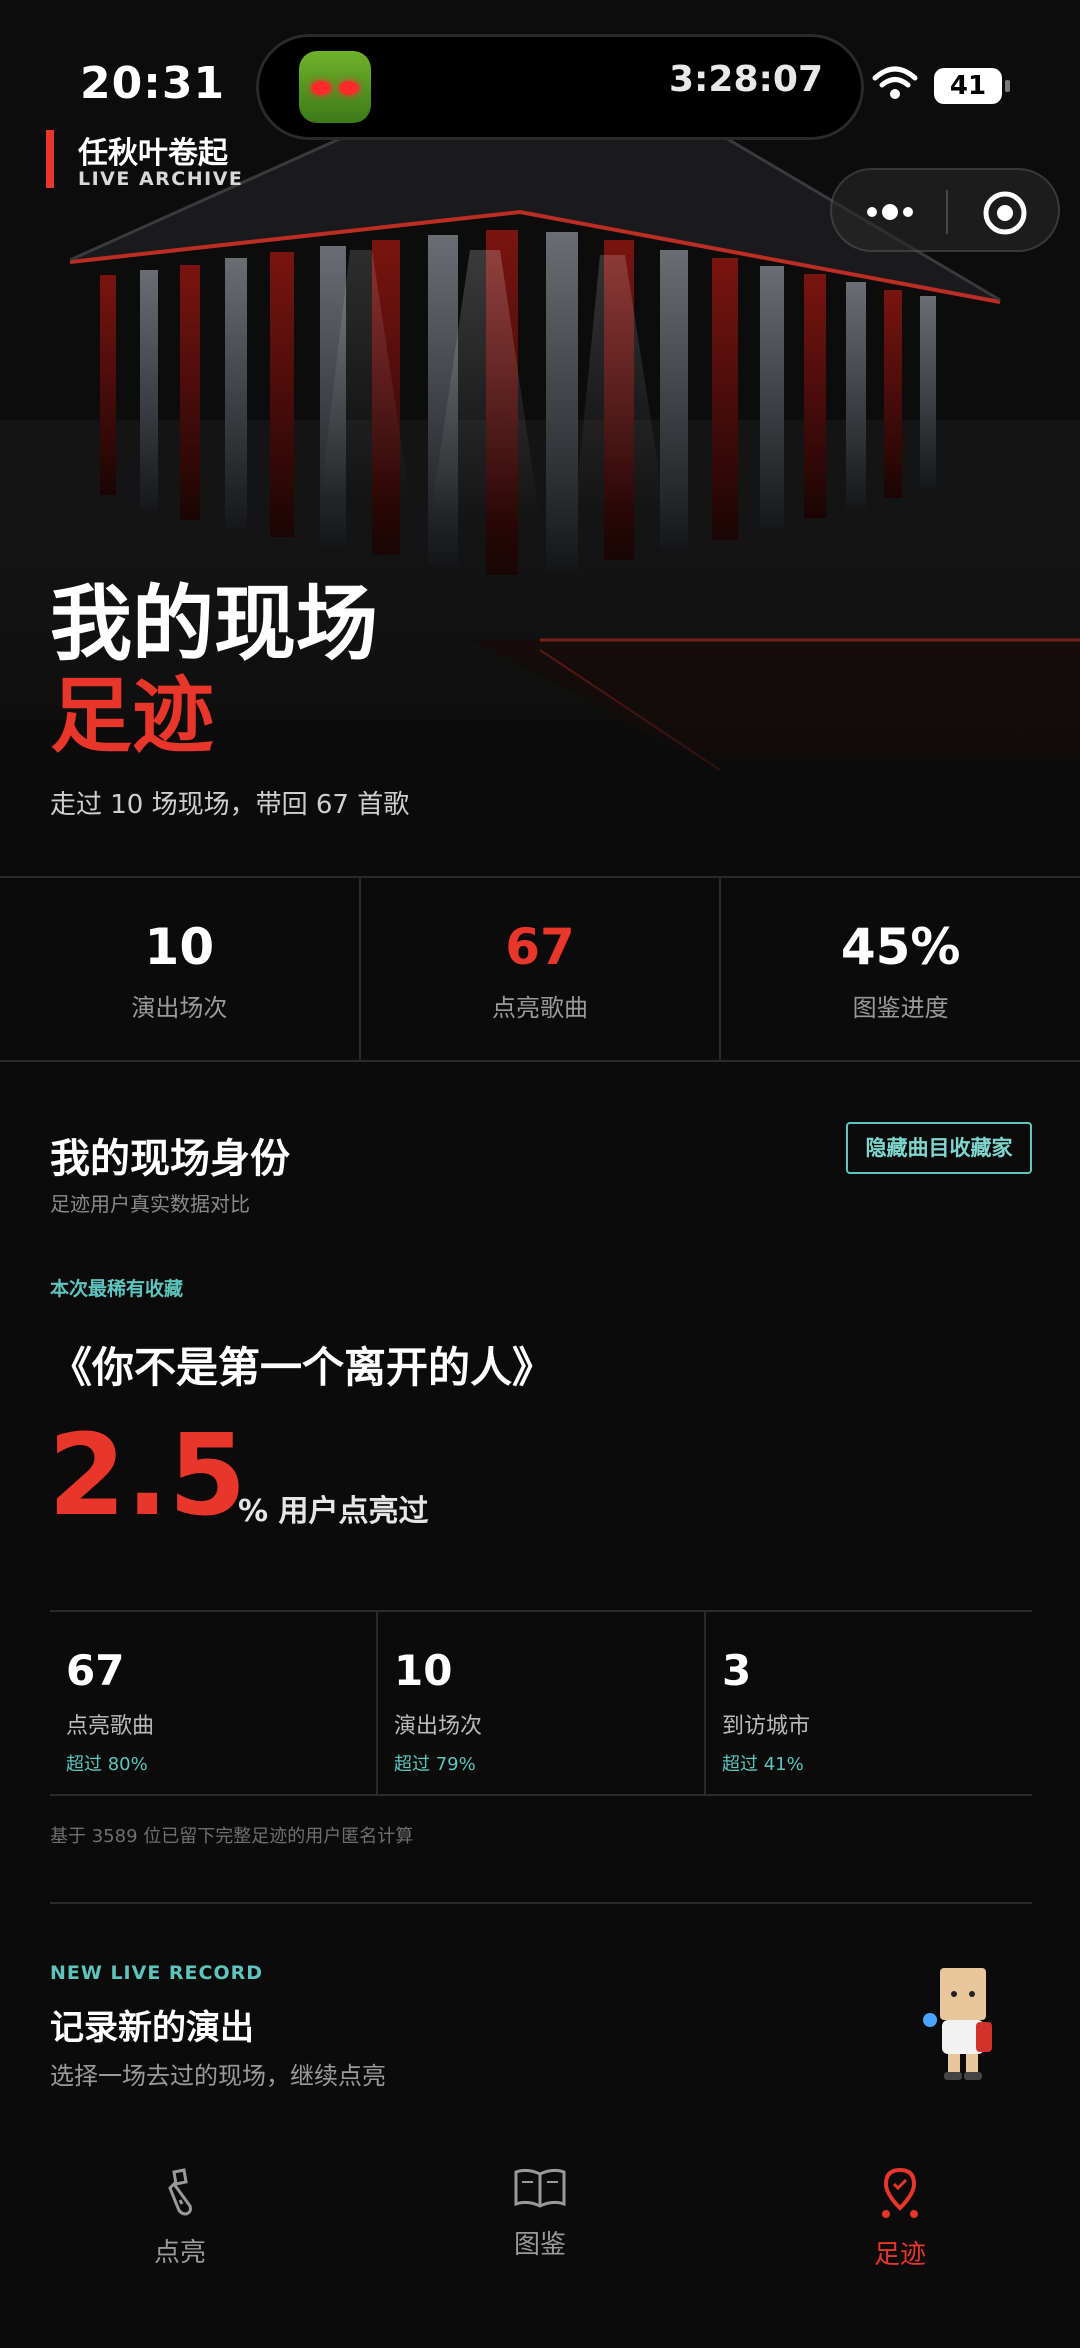  What do you see at coordinates (560, 87) in the screenshot?
I see `dynamic-island: 3:28:07` at bounding box center [560, 87].